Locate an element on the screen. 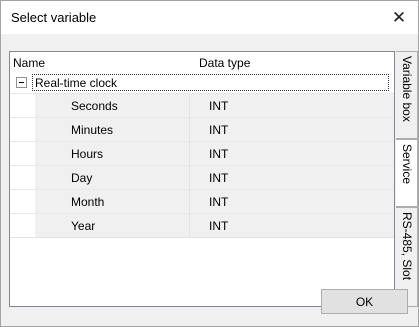 Image resolution: width=419 pixels, height=327 pixels. tree-row: Seconds INT is located at coordinates (202, 105).